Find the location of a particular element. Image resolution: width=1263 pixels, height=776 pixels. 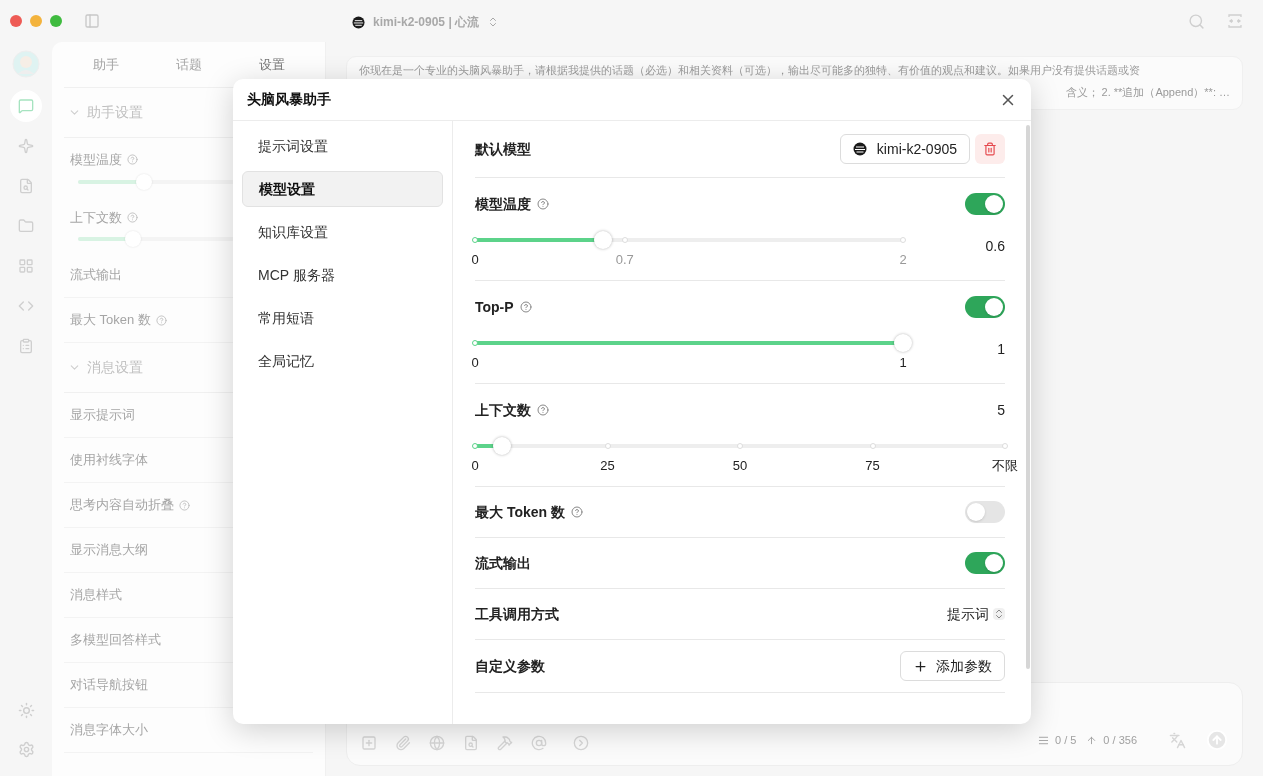

slider-mark-label: 2 is located at coordinates (903, 260).